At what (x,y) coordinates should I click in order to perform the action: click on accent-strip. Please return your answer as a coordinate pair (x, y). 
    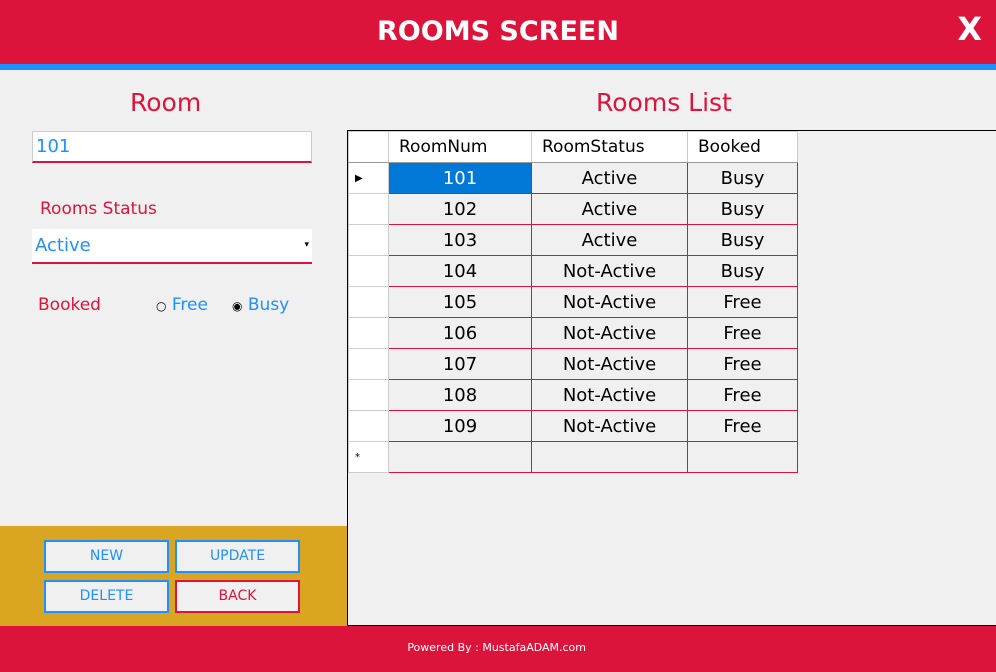
    Looking at the image, I should click on (498, 67).